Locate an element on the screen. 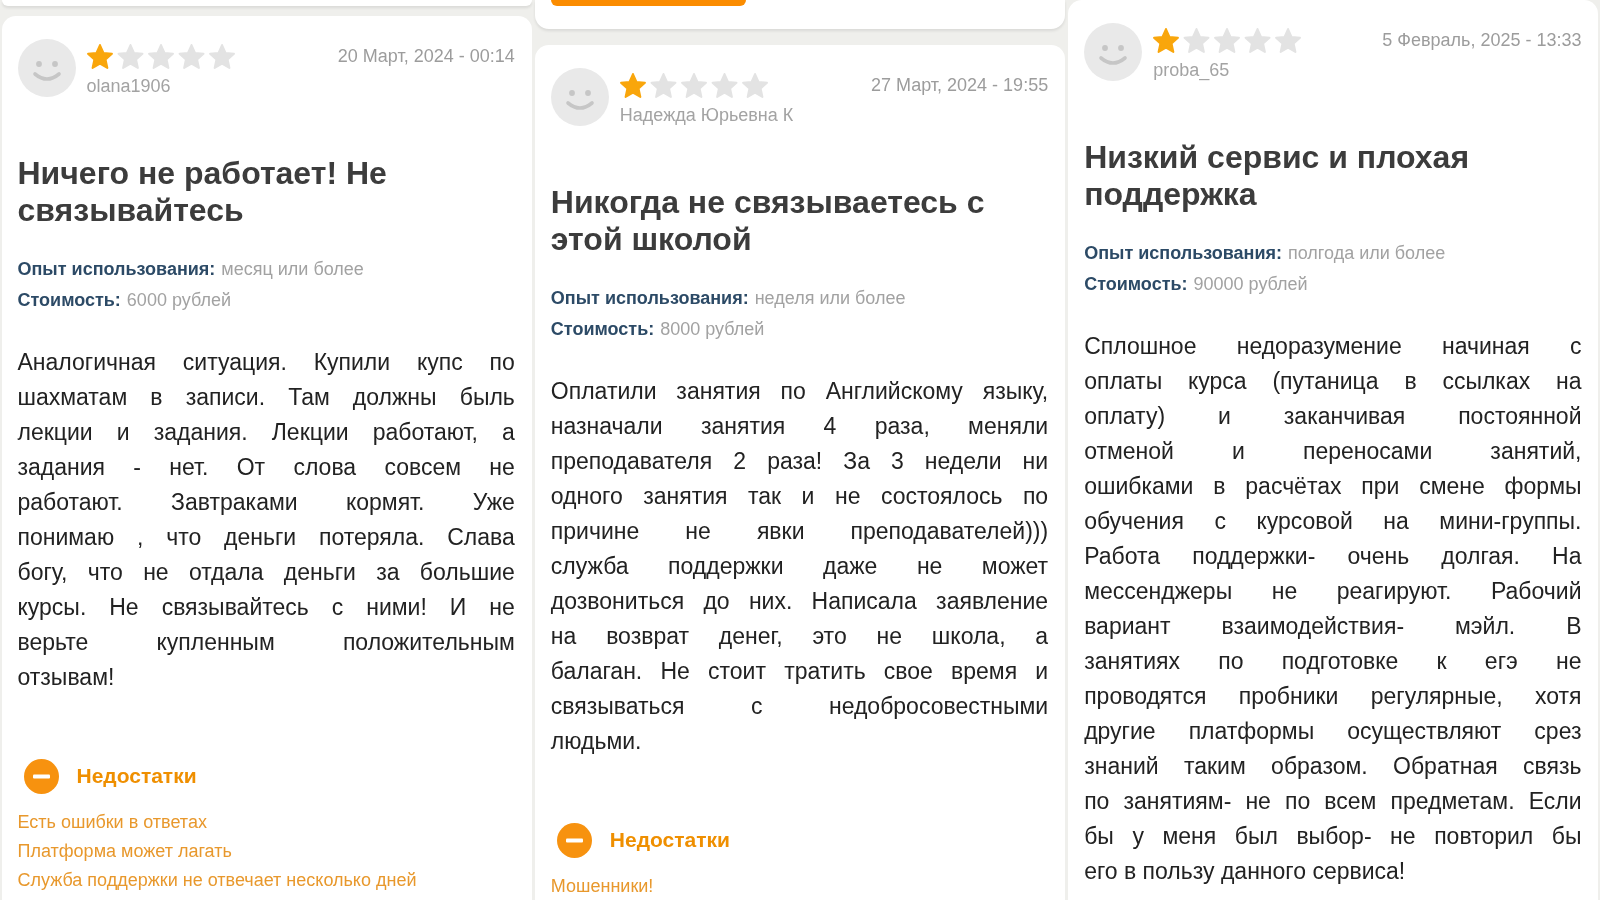  username: olana1906 is located at coordinates (128, 86).